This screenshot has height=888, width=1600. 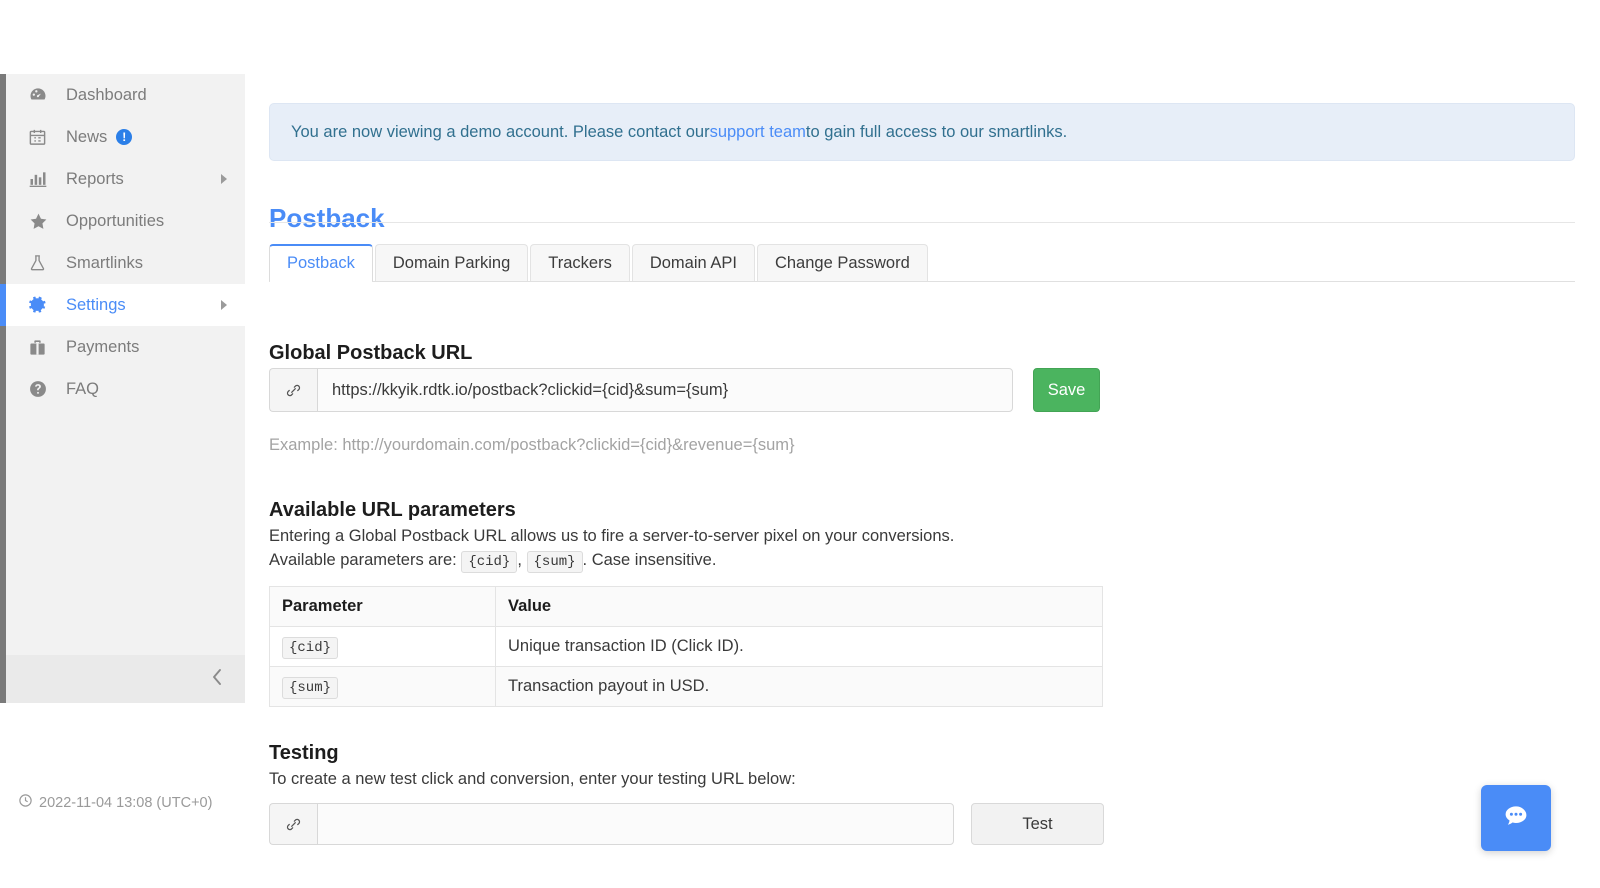 I want to click on timestamp-text: 2022-11-04 13:08 (UTC+0), so click(x=126, y=802).